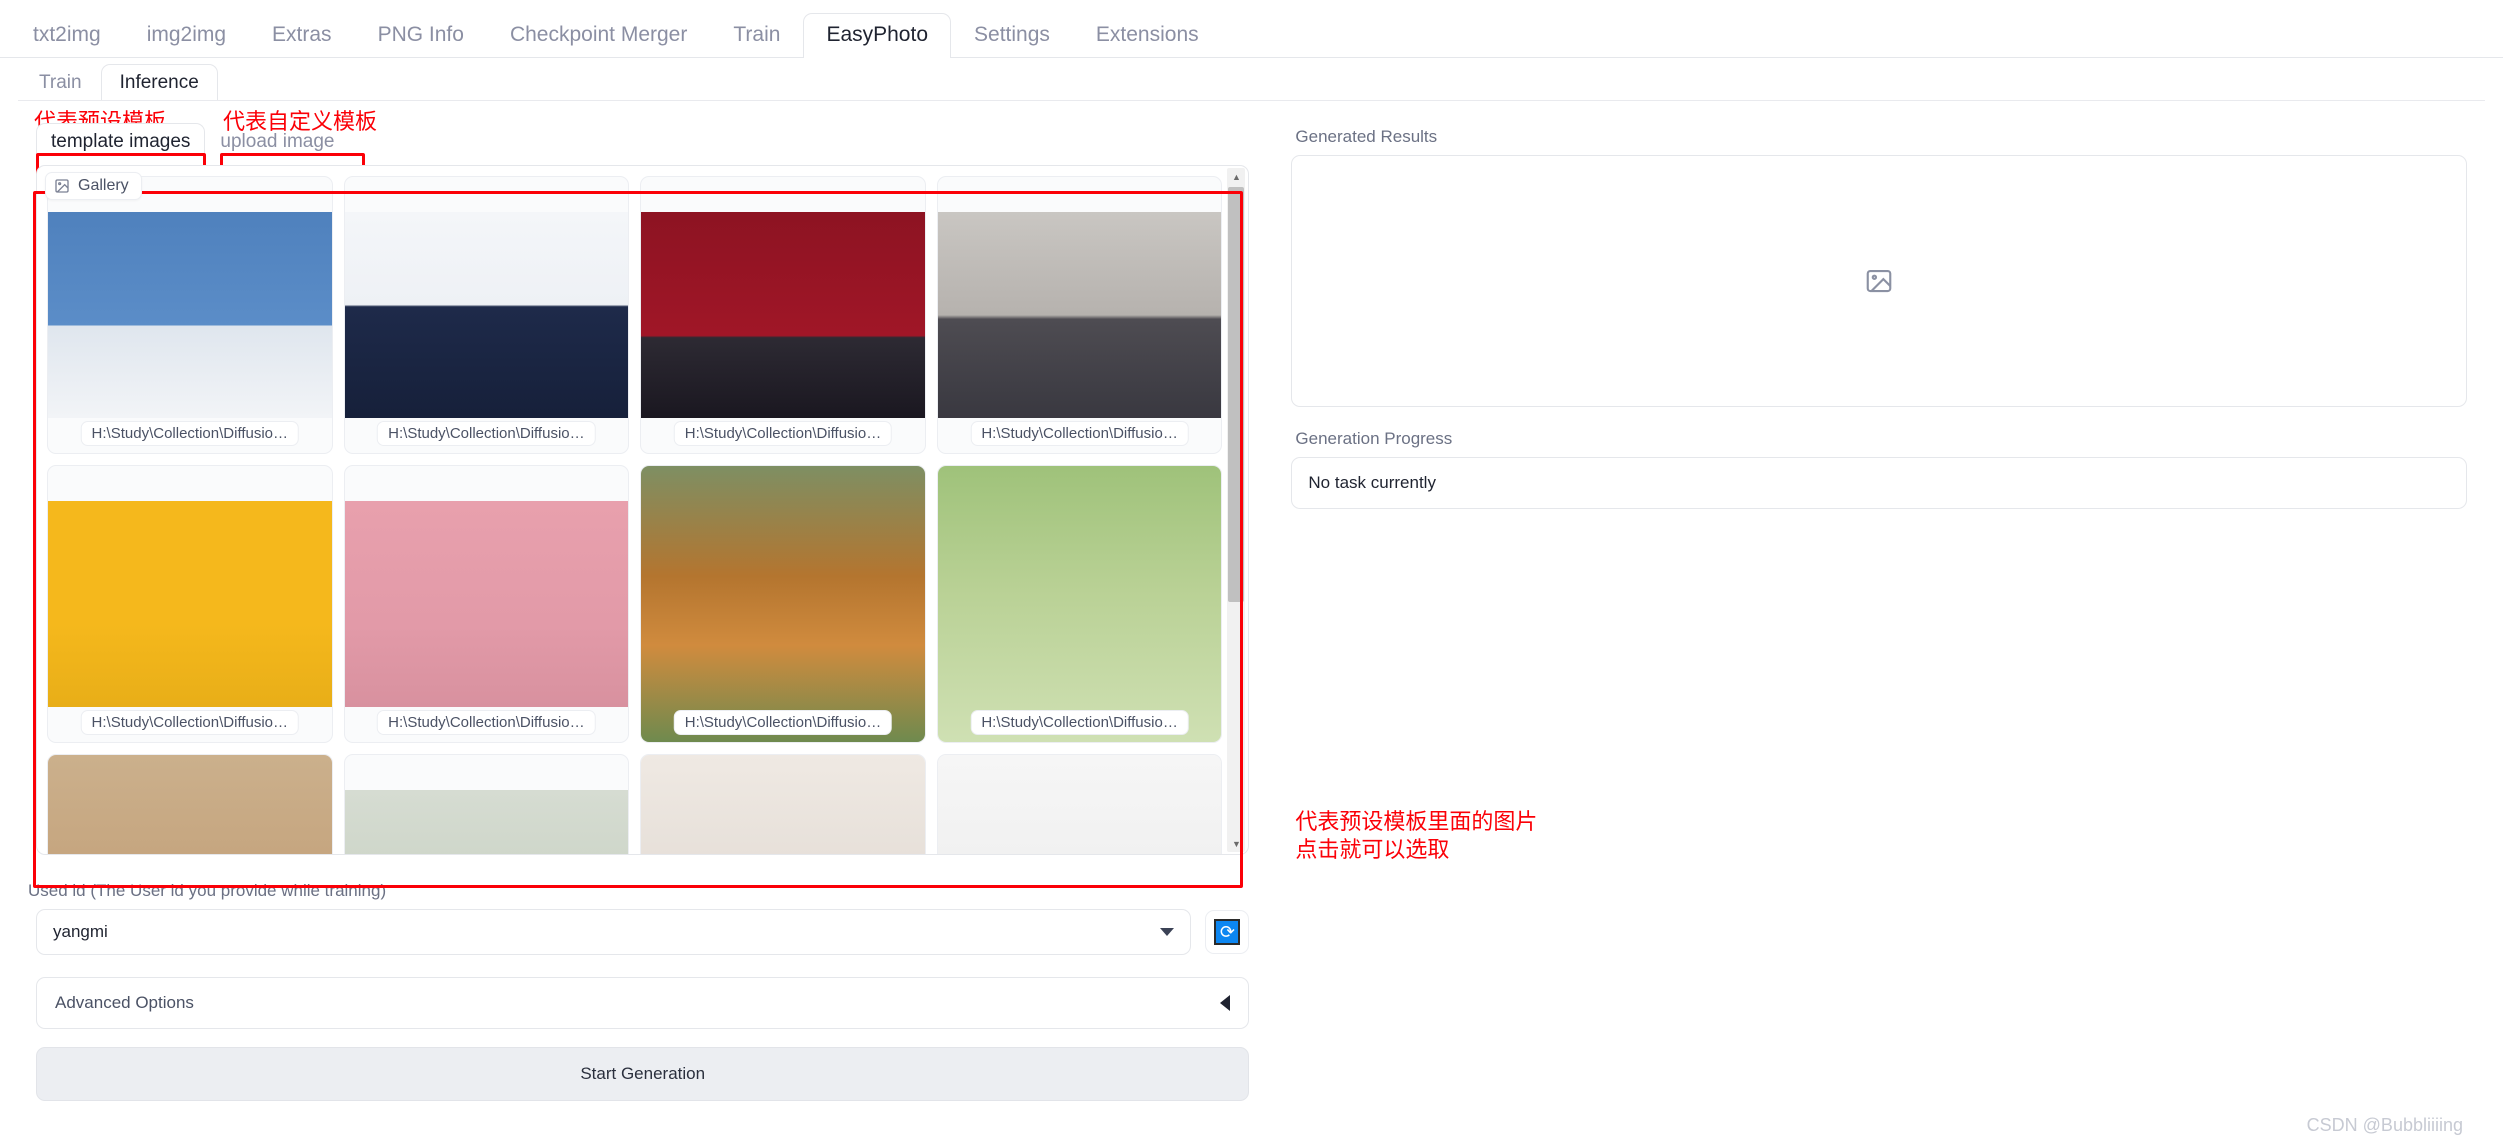 The image size is (2503, 1146). Describe the element at coordinates (1167, 932) in the screenshot. I see `chevron-down-icon` at that location.